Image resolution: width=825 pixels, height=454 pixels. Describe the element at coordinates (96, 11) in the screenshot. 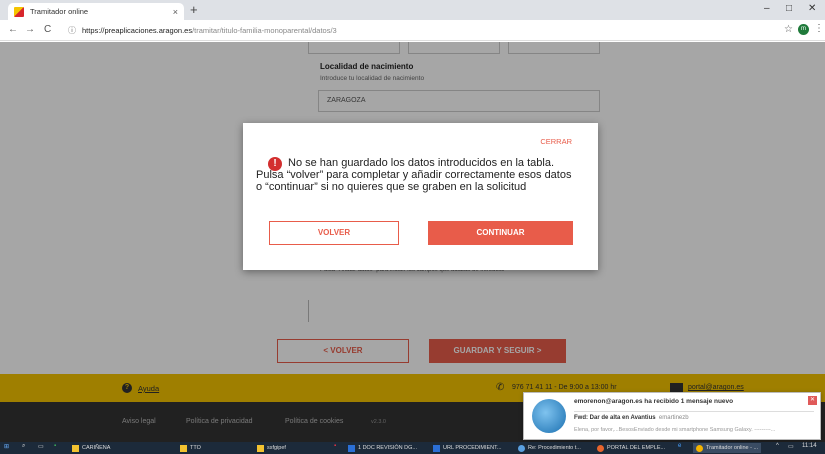

I see `browser-tab: Tramitador online ×` at that location.